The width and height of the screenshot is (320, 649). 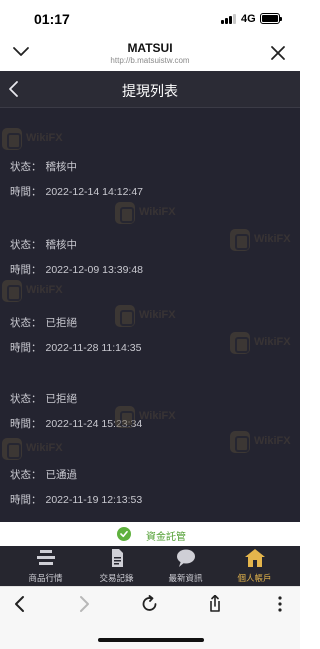 I want to click on time-value: 2022-11-28 11:14:35, so click(x=93, y=348).